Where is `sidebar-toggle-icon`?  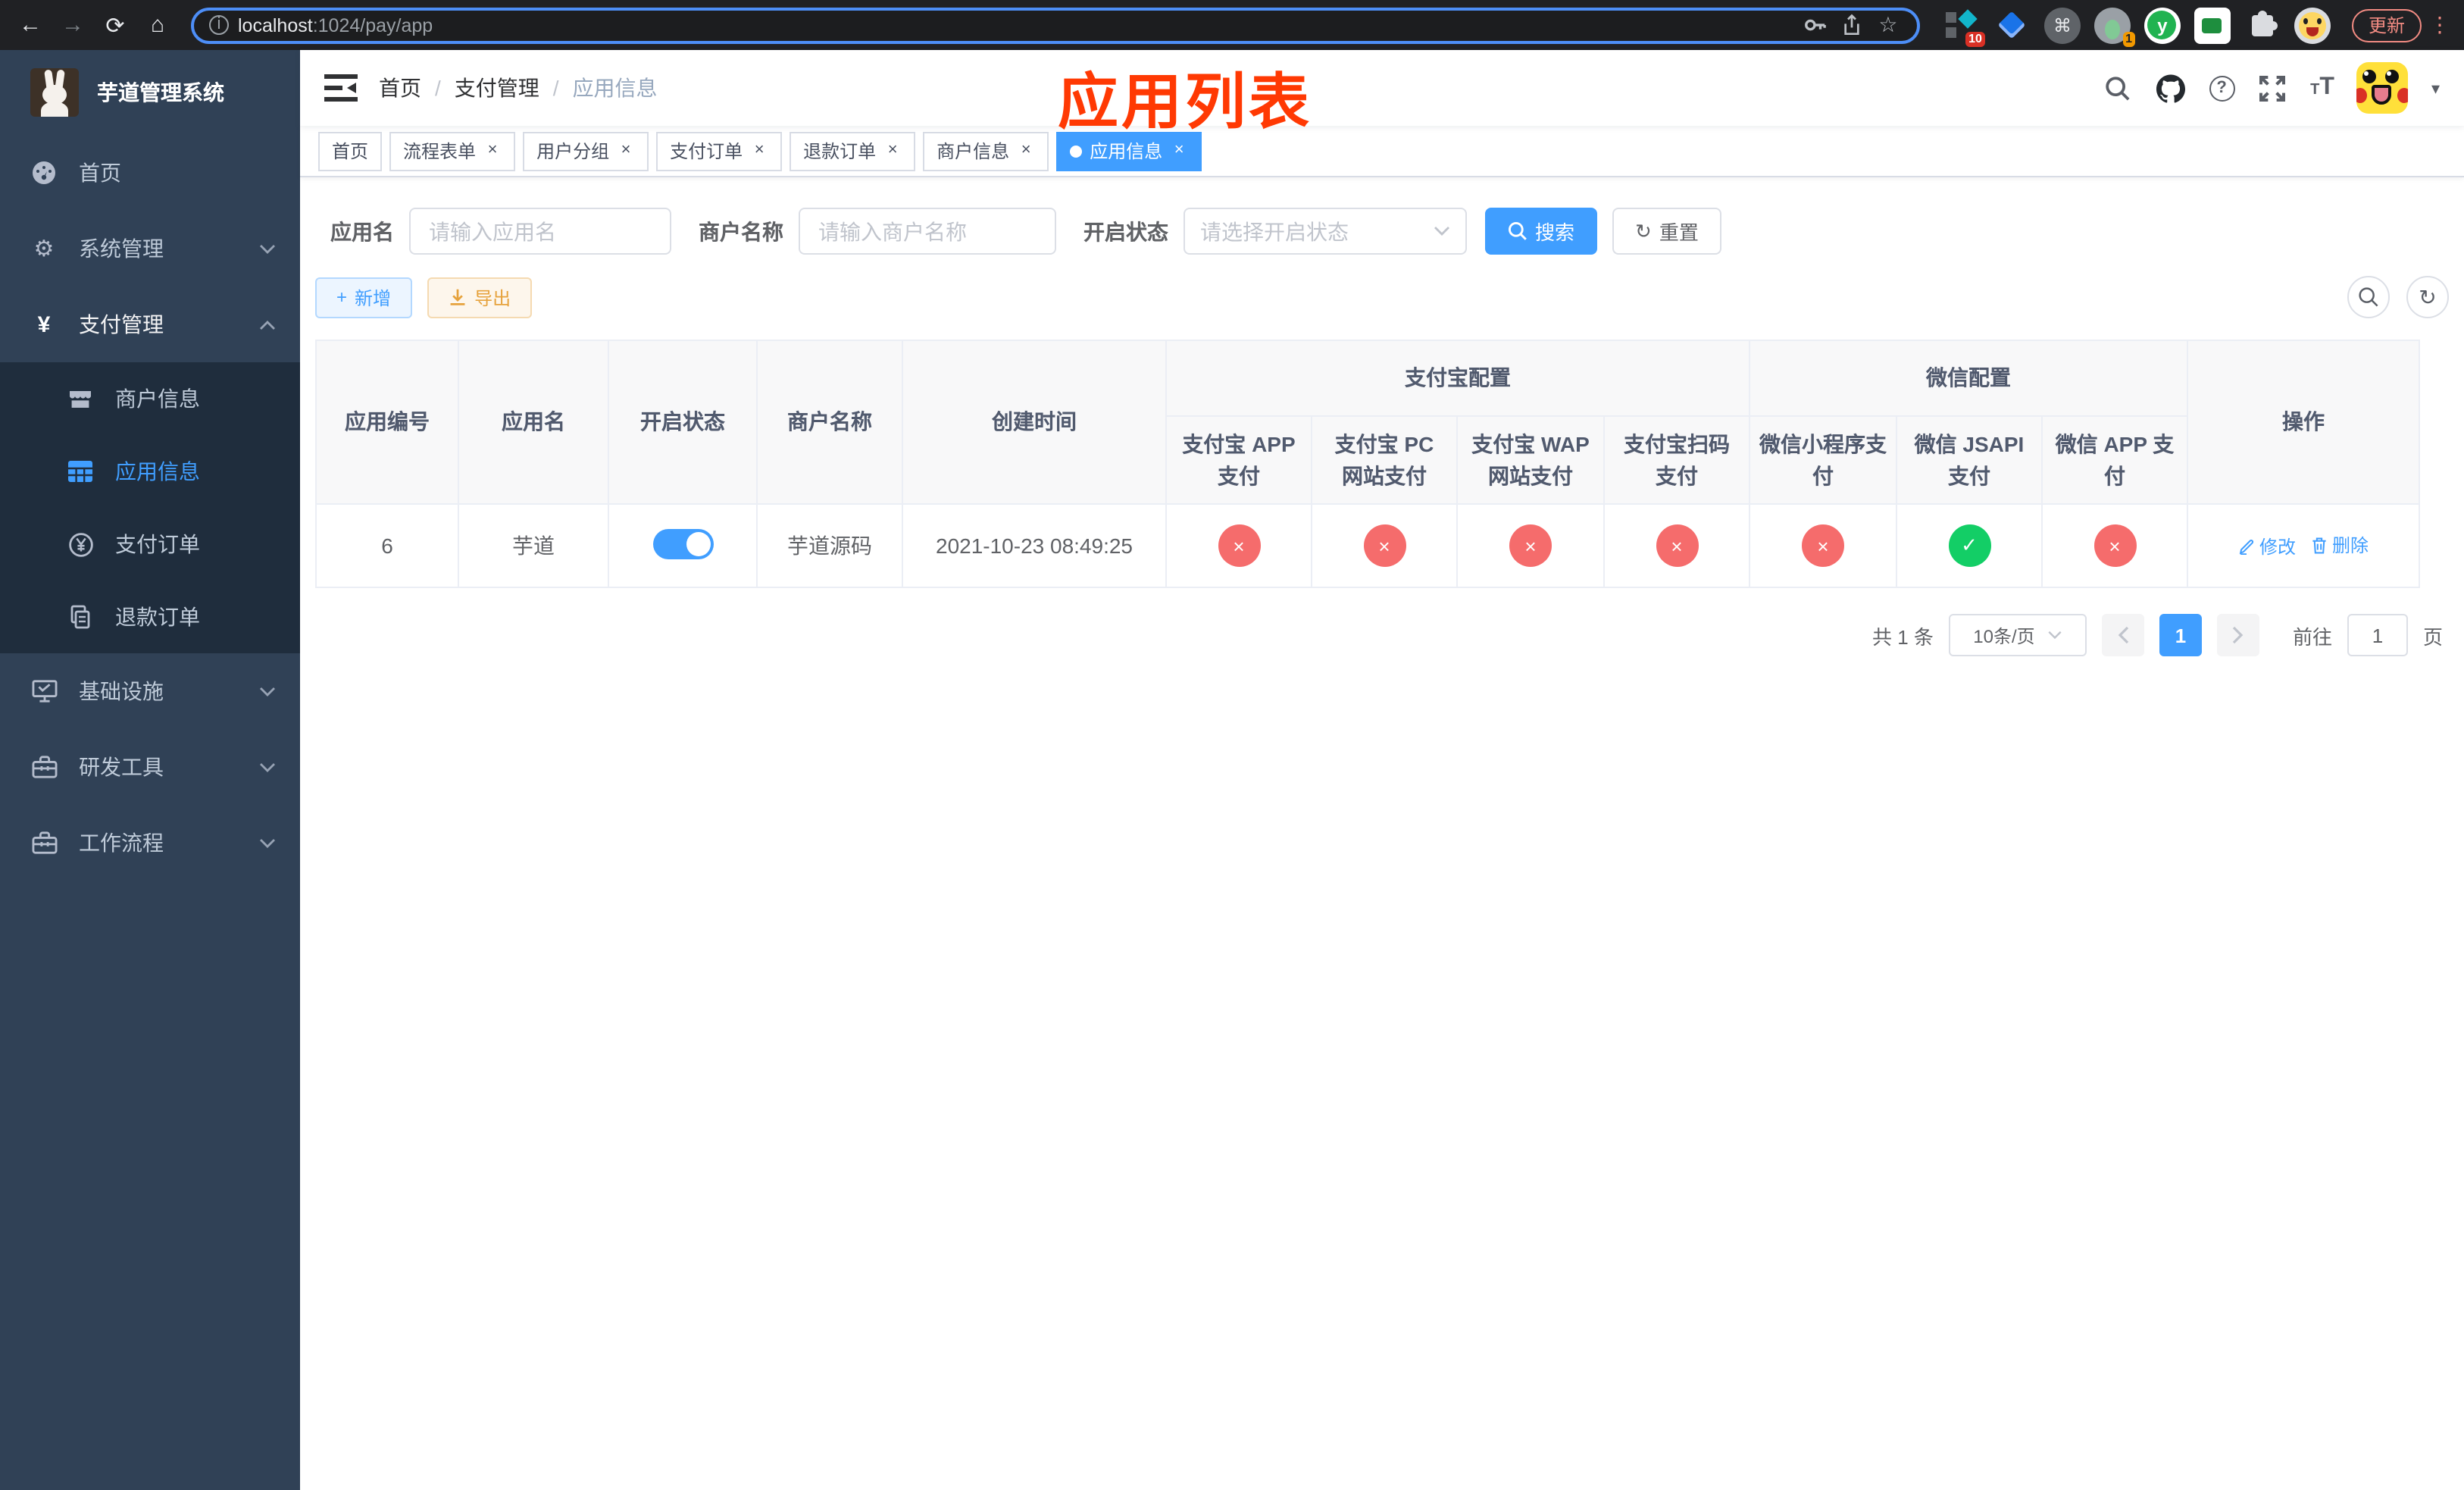
sidebar-toggle-icon is located at coordinates (341, 88).